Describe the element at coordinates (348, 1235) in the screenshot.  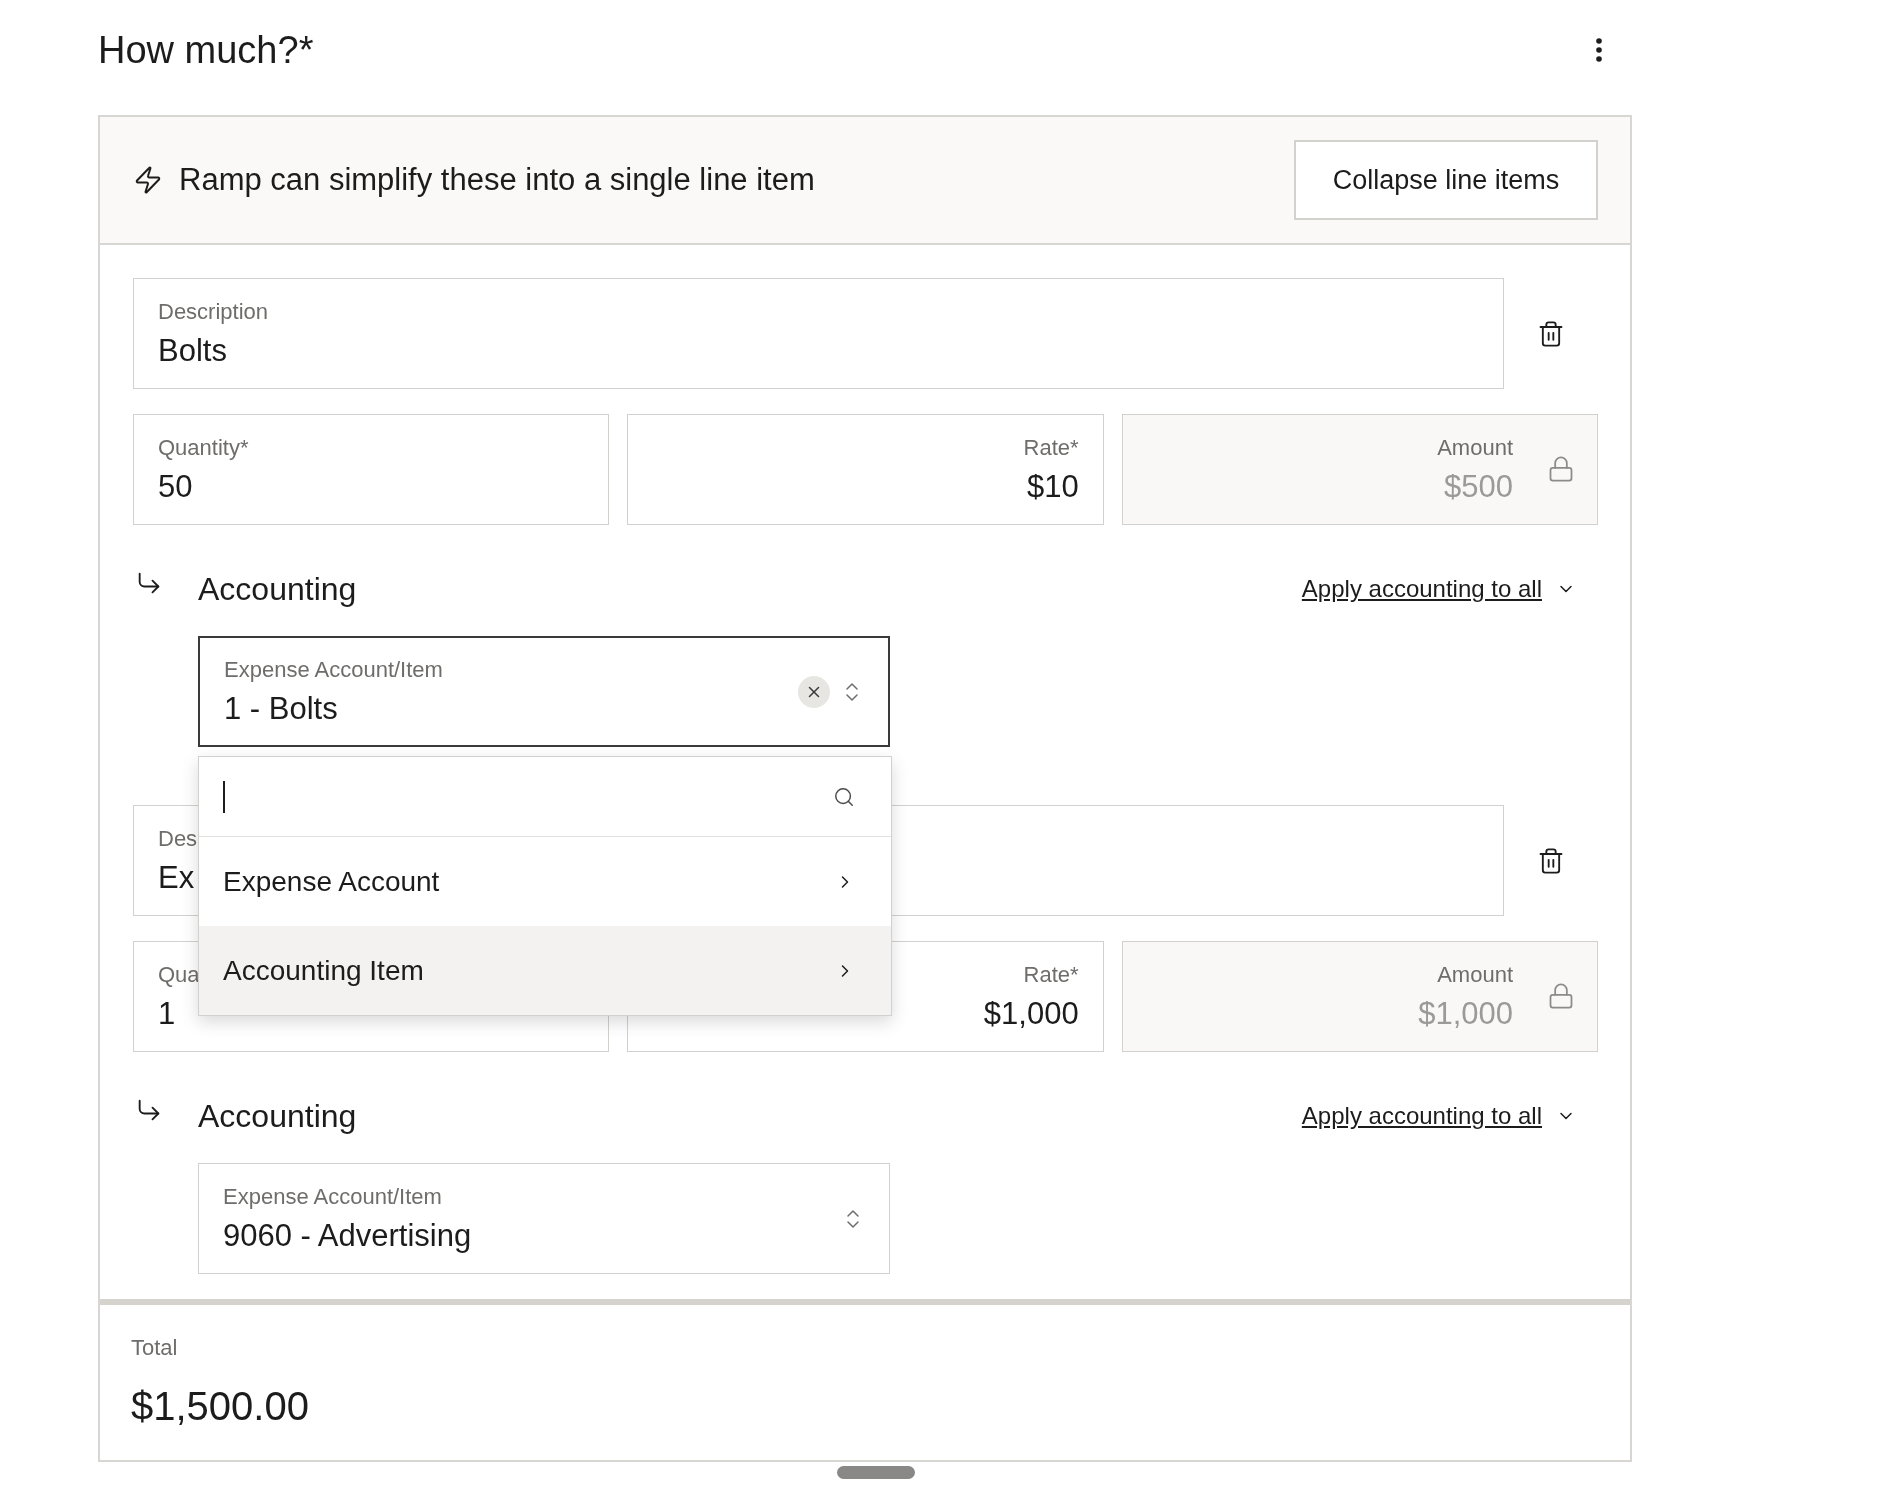
I see `field-value: 9060 - Advertising` at that location.